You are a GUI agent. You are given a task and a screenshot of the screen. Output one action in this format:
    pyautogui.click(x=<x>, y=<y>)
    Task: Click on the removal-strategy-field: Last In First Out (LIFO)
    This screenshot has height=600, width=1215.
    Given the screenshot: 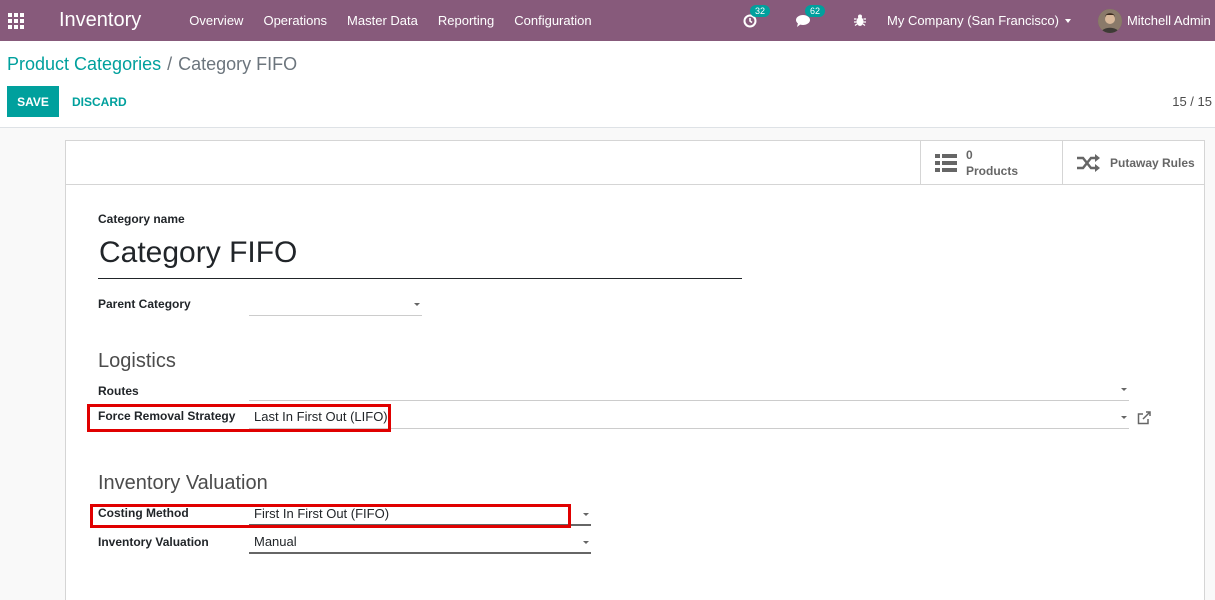 What is the action you would take?
    pyautogui.click(x=689, y=418)
    